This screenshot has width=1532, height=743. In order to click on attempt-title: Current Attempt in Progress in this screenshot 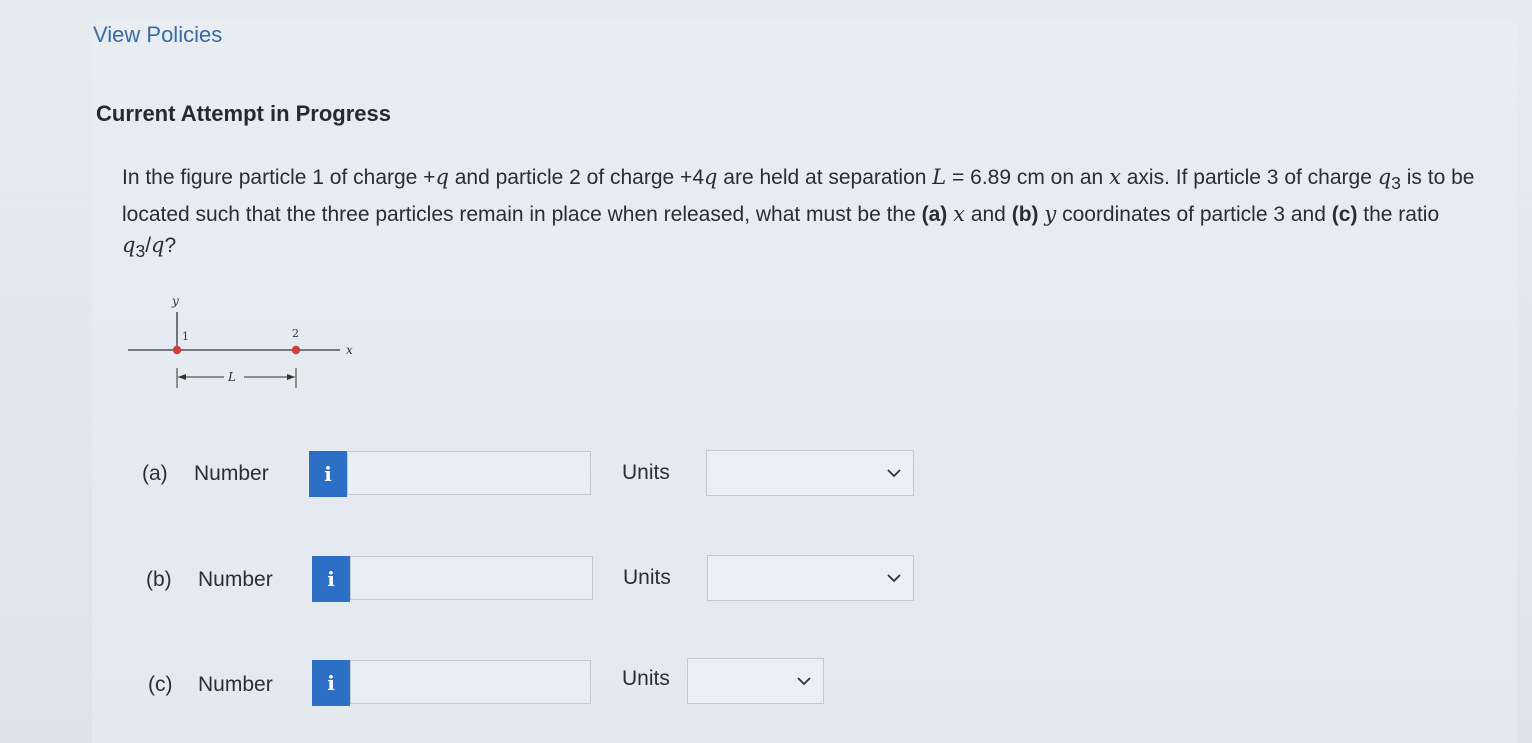, I will do `click(244, 113)`.